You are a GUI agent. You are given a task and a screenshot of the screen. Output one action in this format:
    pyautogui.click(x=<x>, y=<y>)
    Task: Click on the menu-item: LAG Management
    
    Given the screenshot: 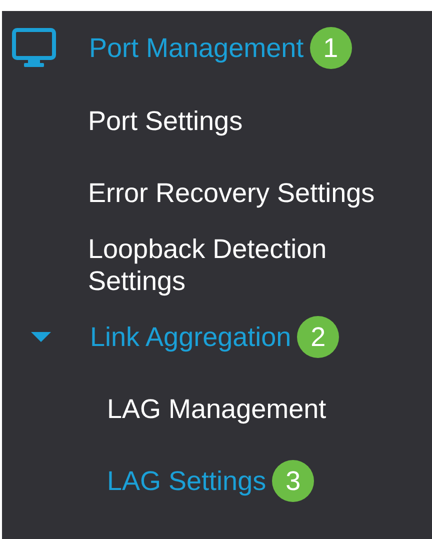 What is the action you would take?
    pyautogui.click(x=216, y=409)
    